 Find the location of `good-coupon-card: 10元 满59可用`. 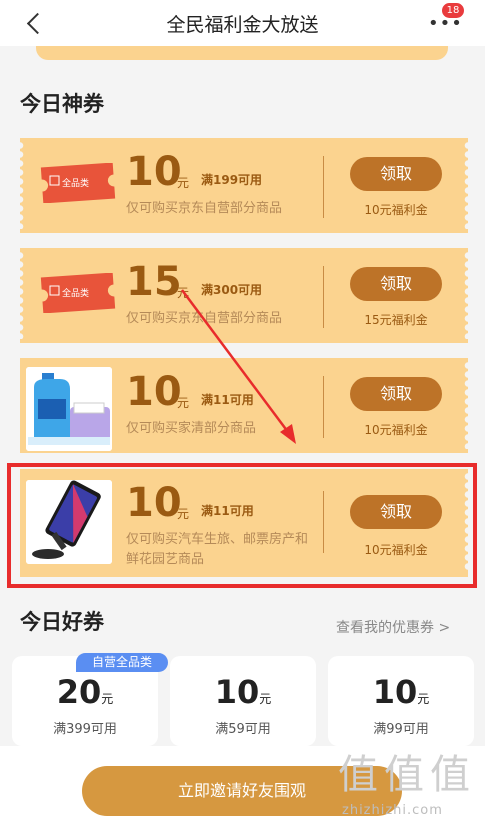

good-coupon-card: 10元 满59可用 is located at coordinates (243, 701).